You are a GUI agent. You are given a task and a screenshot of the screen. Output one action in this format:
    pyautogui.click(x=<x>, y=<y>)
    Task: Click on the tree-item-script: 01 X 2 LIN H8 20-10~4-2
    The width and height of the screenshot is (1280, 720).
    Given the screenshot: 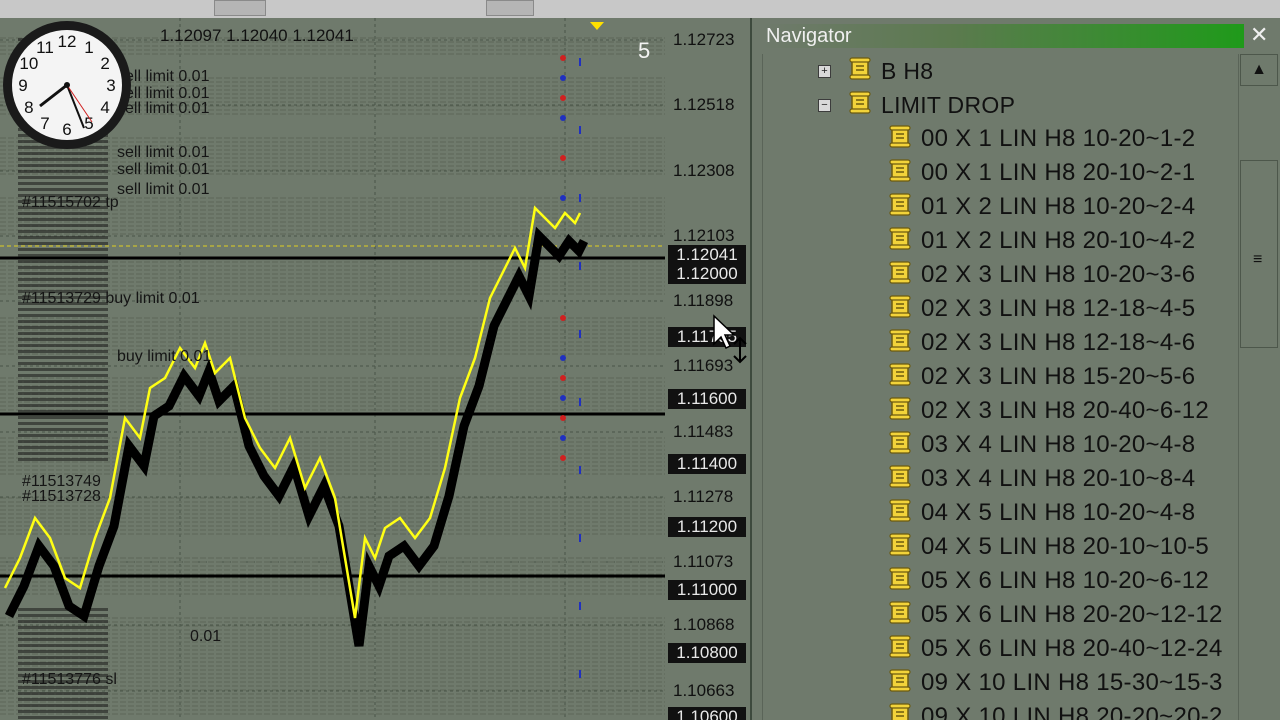 What is the action you would take?
    pyautogui.click(x=1041, y=241)
    